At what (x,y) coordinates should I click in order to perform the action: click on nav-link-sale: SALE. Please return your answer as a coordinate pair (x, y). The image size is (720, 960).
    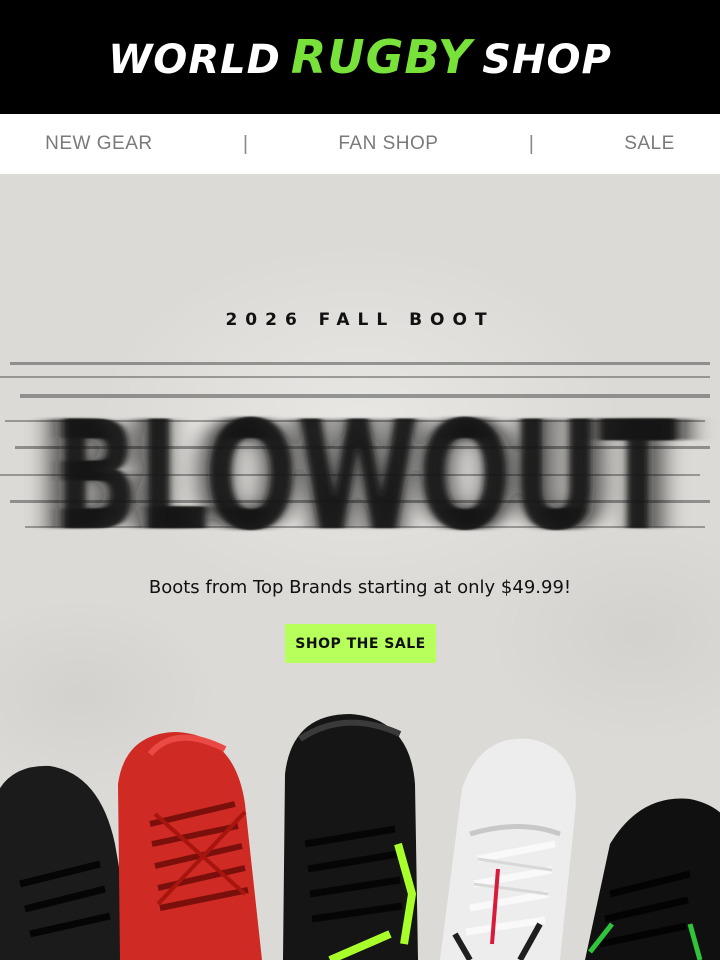
    Looking at the image, I should click on (649, 144).